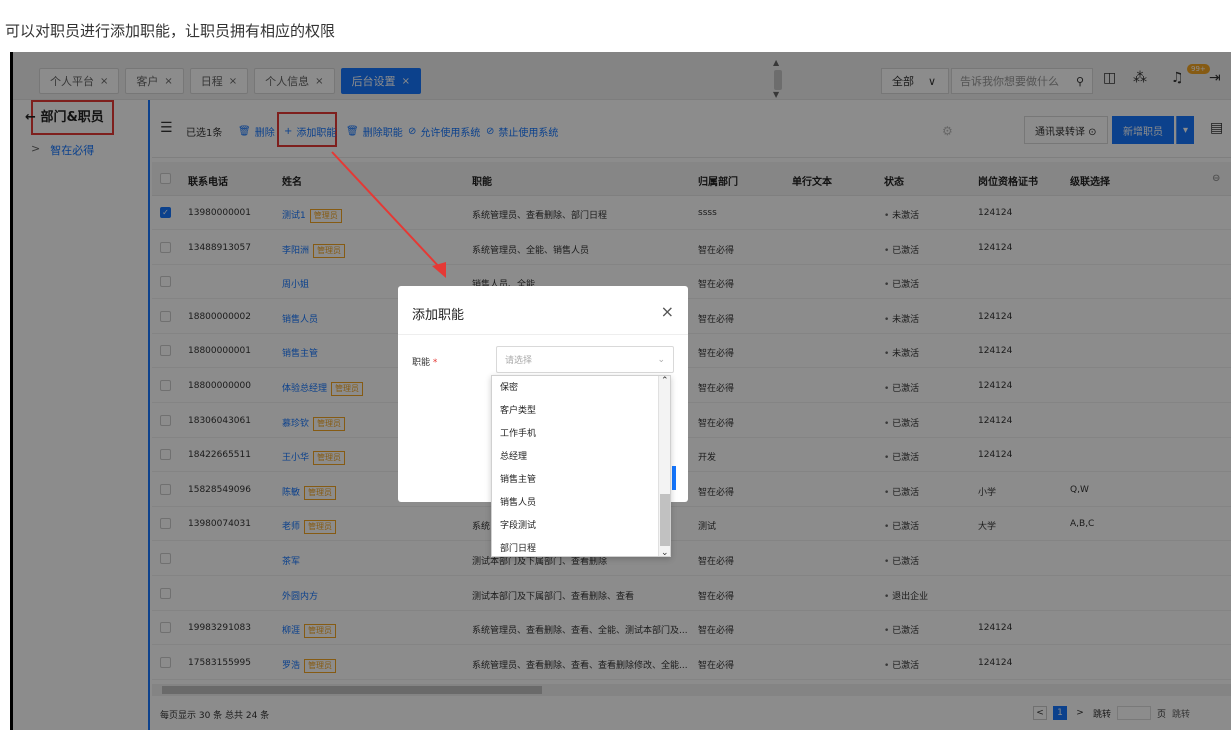  What do you see at coordinates (665, 381) in the screenshot?
I see `chevron-up-icon: ⌃` at bounding box center [665, 381].